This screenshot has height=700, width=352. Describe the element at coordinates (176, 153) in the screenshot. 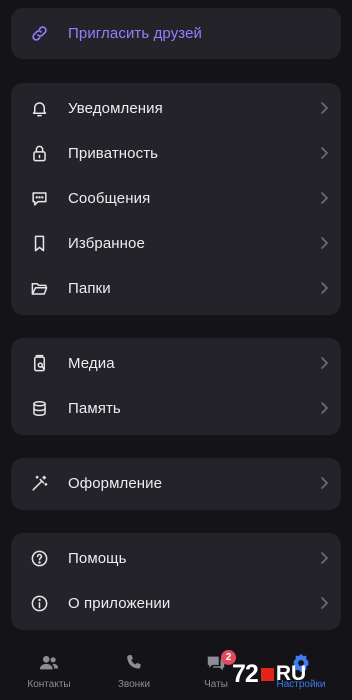

I see `privacy-row: Приватность` at that location.